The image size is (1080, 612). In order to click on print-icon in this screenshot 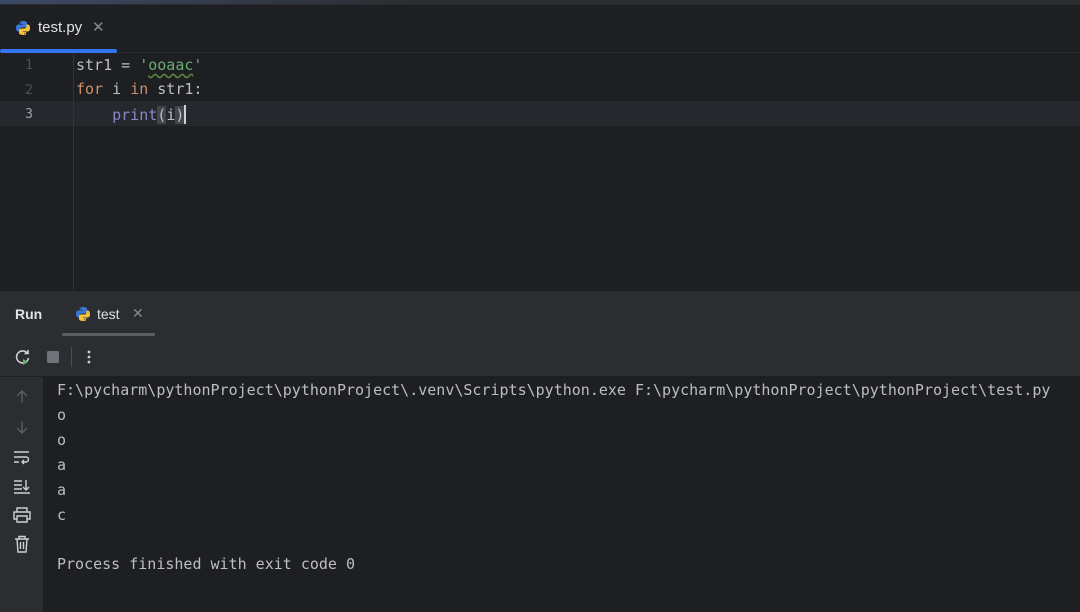, I will do `click(22, 515)`.